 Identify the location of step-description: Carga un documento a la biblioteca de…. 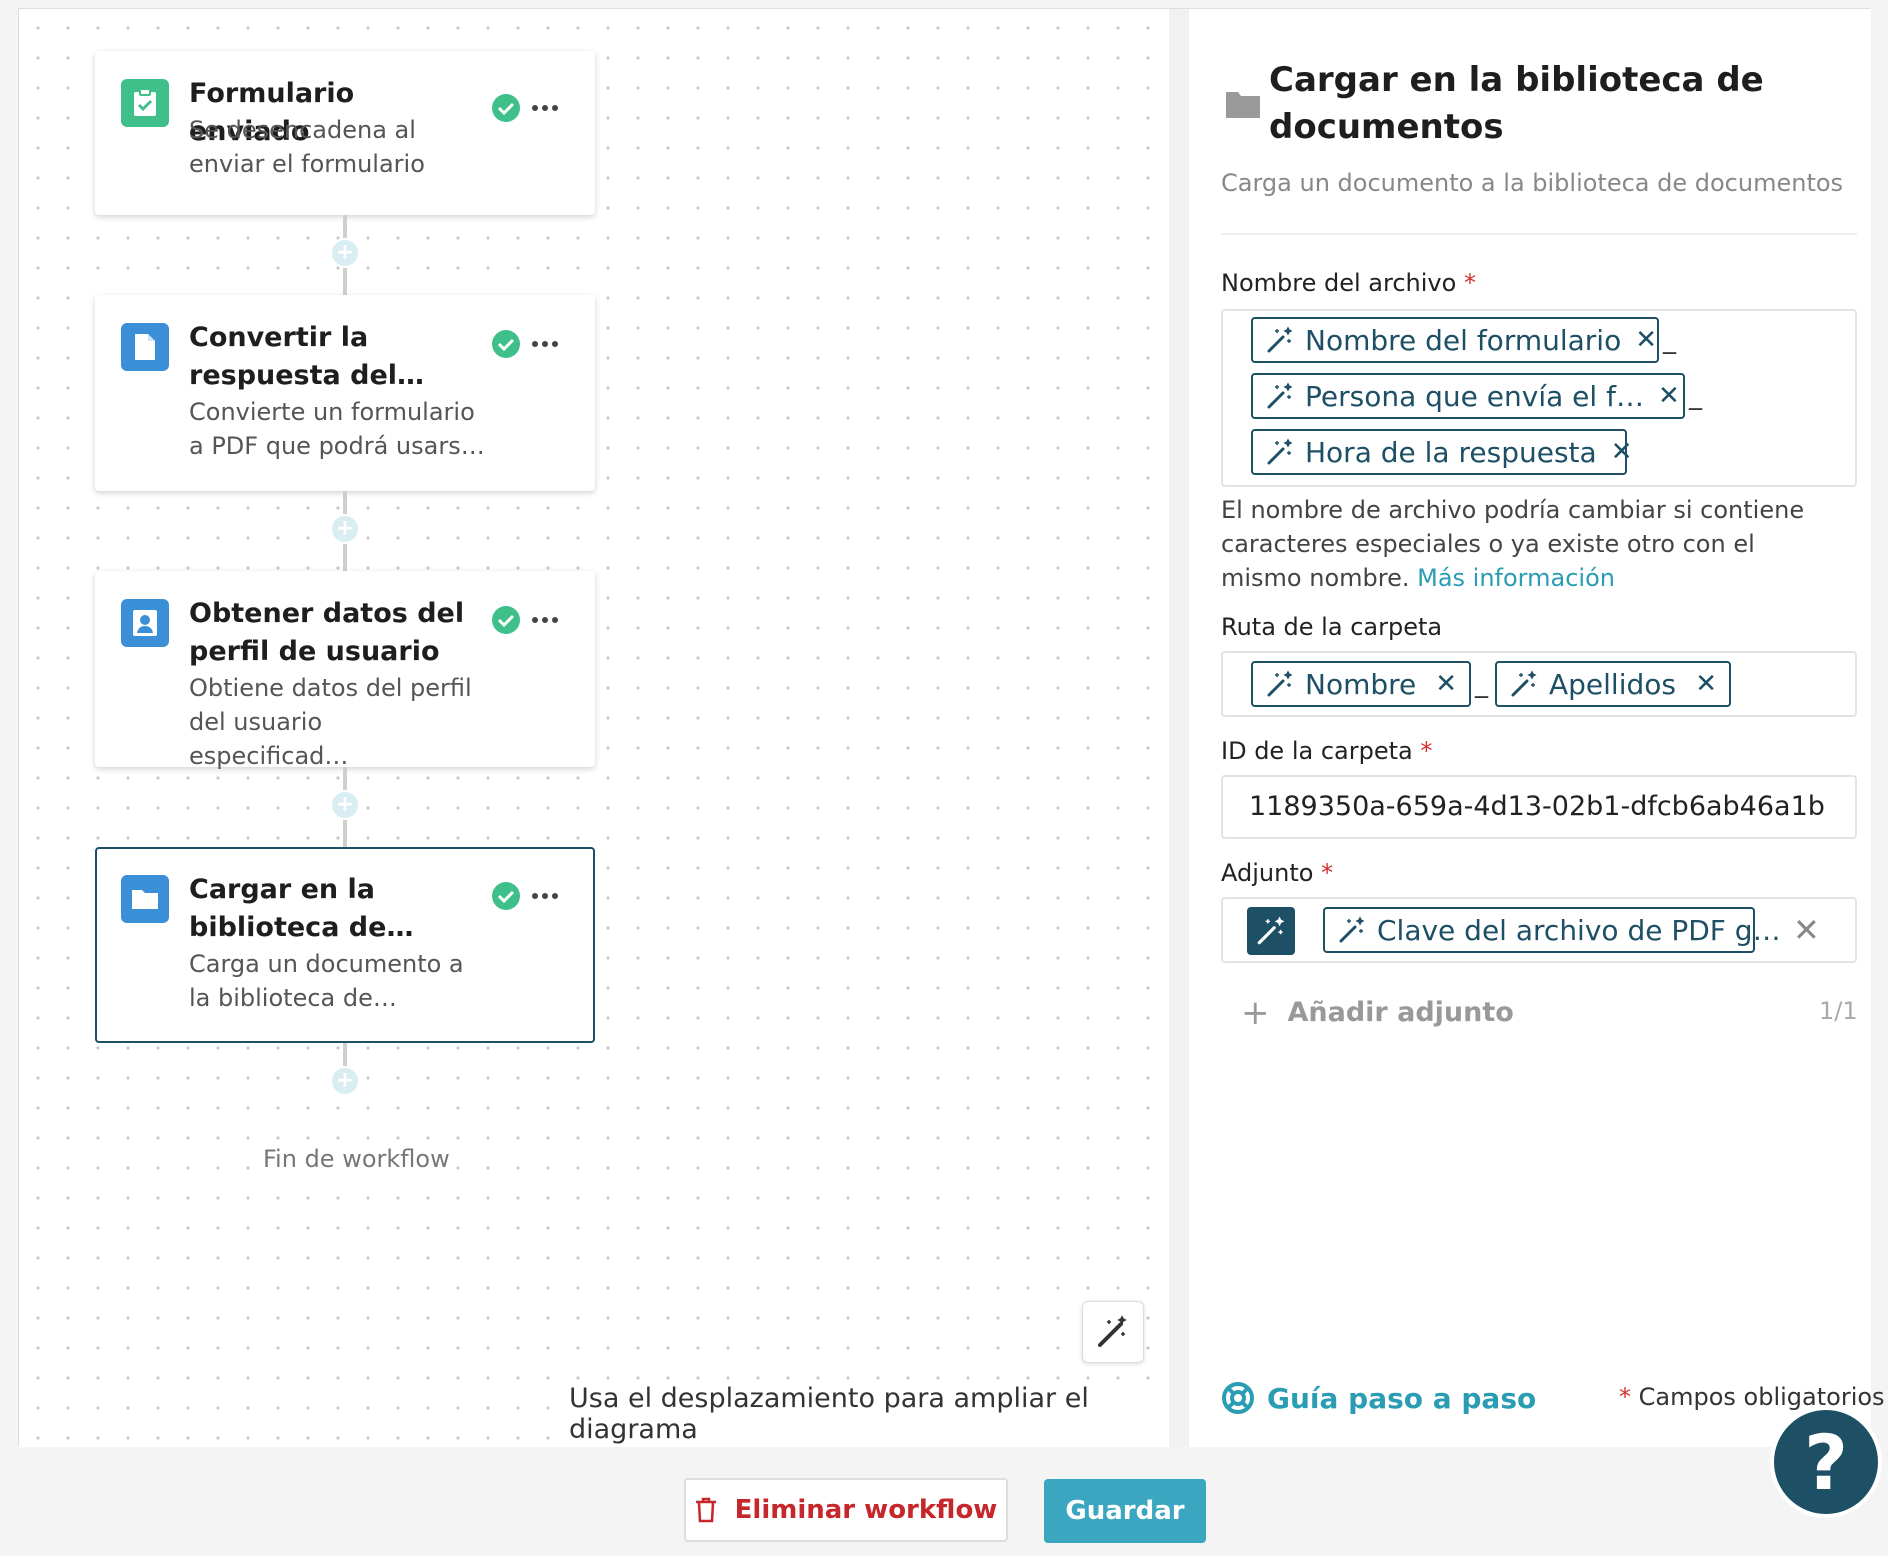
(326, 981).